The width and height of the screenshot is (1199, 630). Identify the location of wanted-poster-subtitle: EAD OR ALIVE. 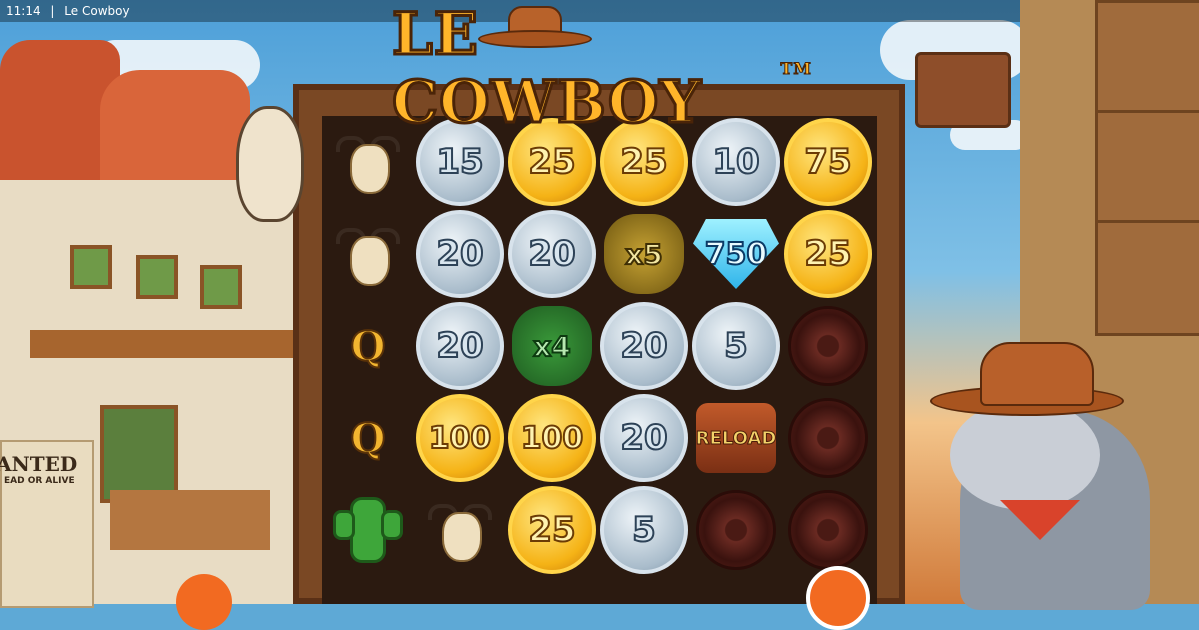
(39, 481).